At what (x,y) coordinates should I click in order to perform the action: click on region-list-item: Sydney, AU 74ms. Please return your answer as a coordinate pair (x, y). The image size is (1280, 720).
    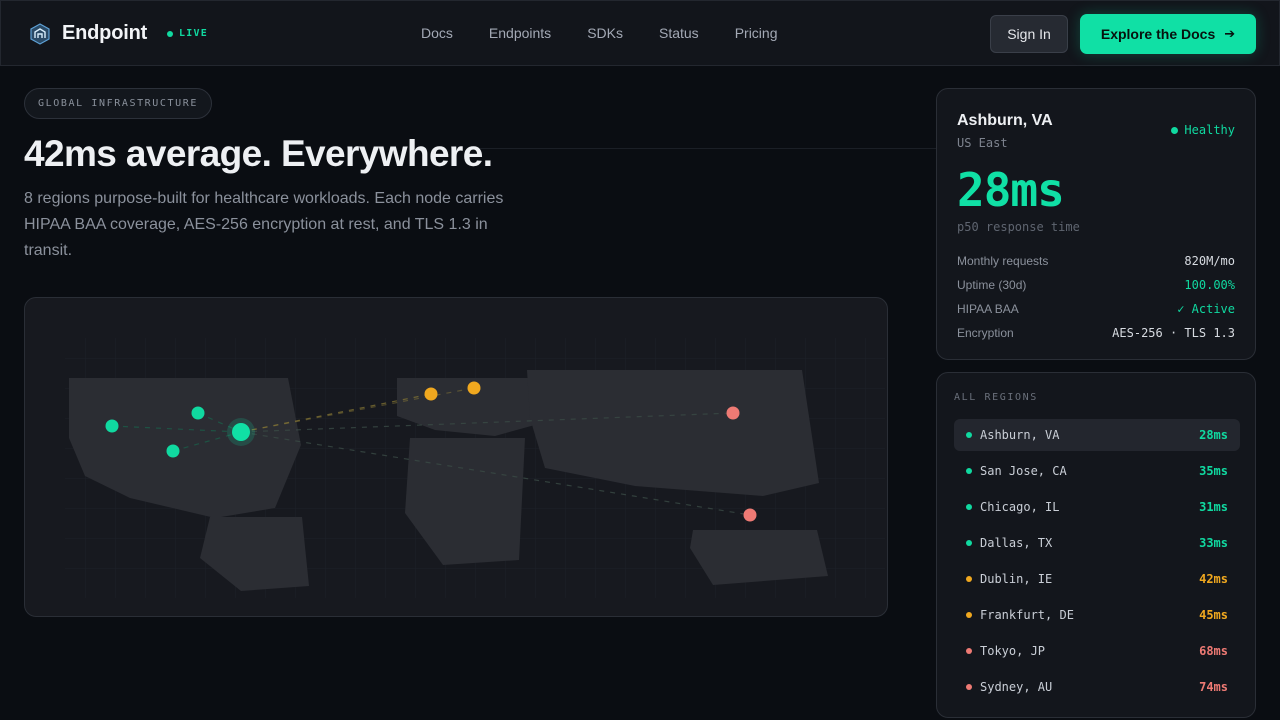
    Looking at the image, I should click on (1097, 687).